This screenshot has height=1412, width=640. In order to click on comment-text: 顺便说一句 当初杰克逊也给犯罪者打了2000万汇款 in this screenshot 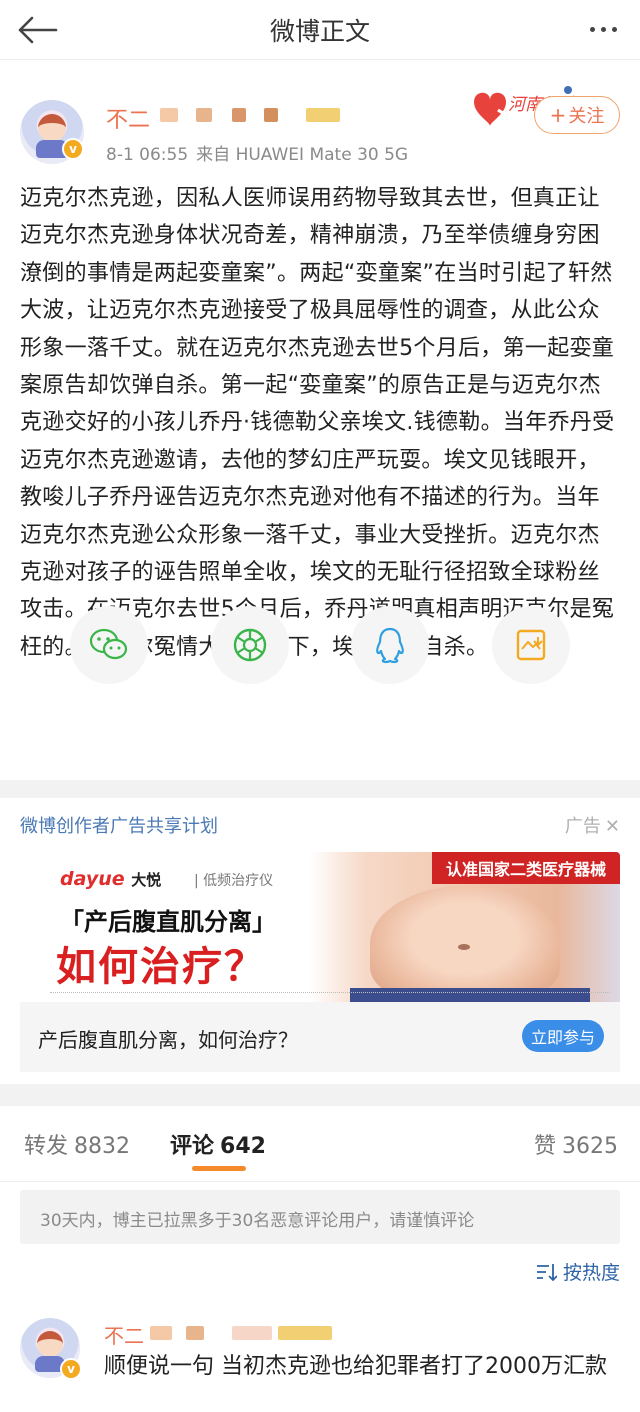, I will do `click(355, 1366)`.